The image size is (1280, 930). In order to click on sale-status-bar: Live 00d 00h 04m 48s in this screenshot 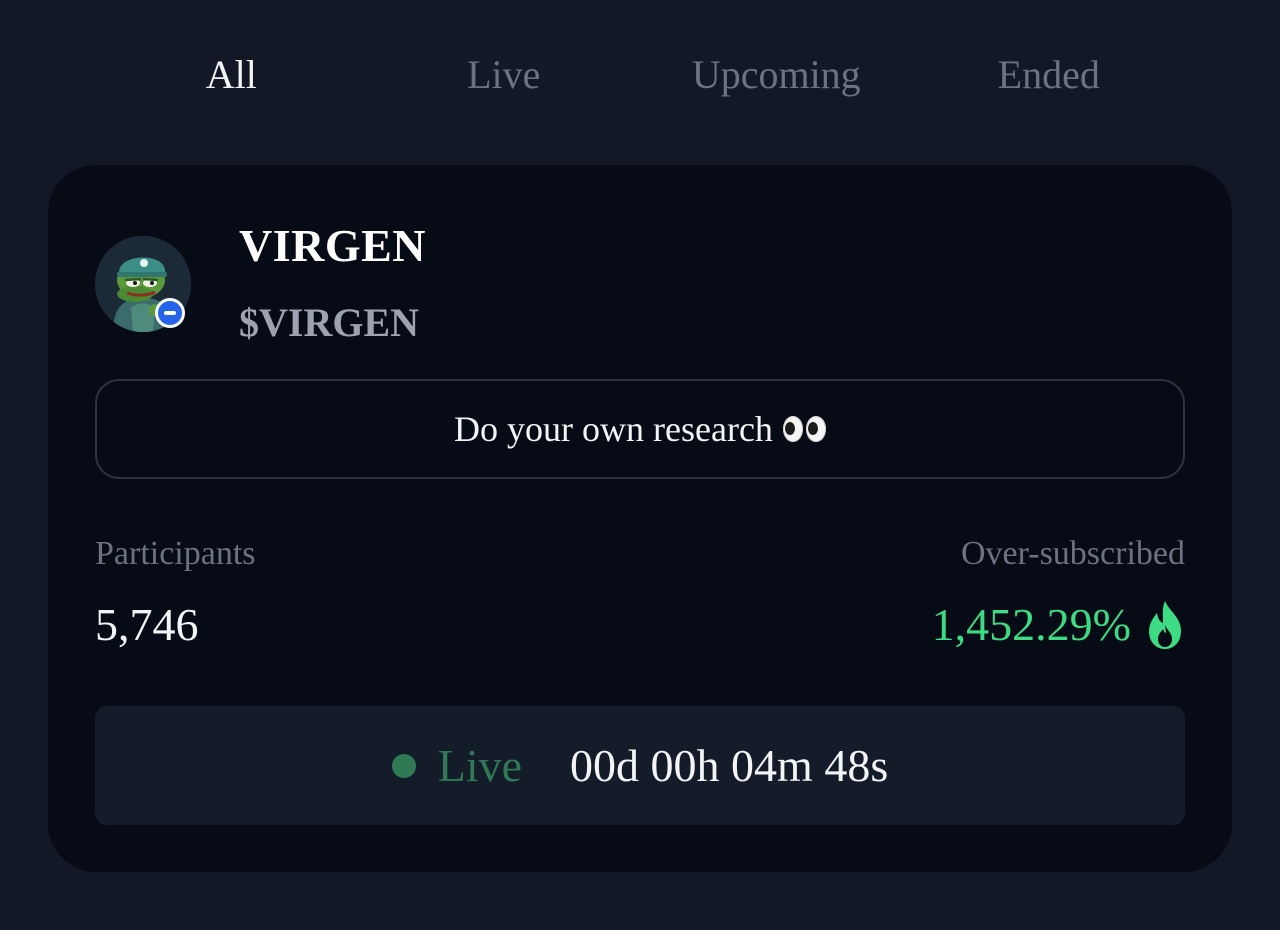, I will do `click(640, 765)`.